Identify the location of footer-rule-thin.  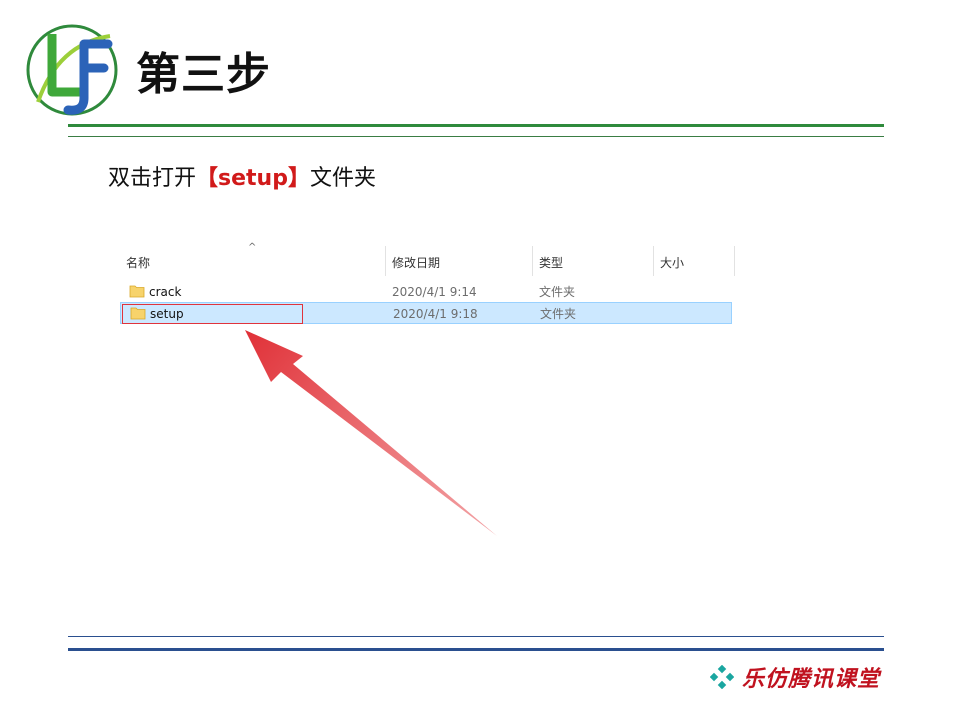
(476, 636).